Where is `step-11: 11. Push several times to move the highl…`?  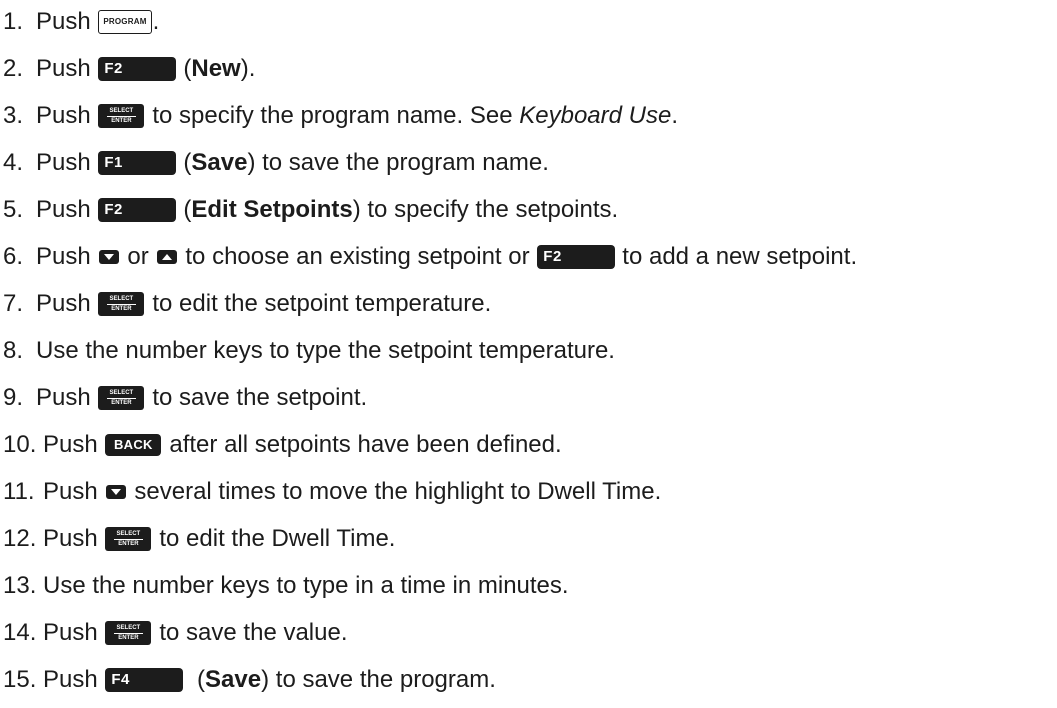
step-11: 11. Push several times to move the highl… is located at coordinates (528, 492).